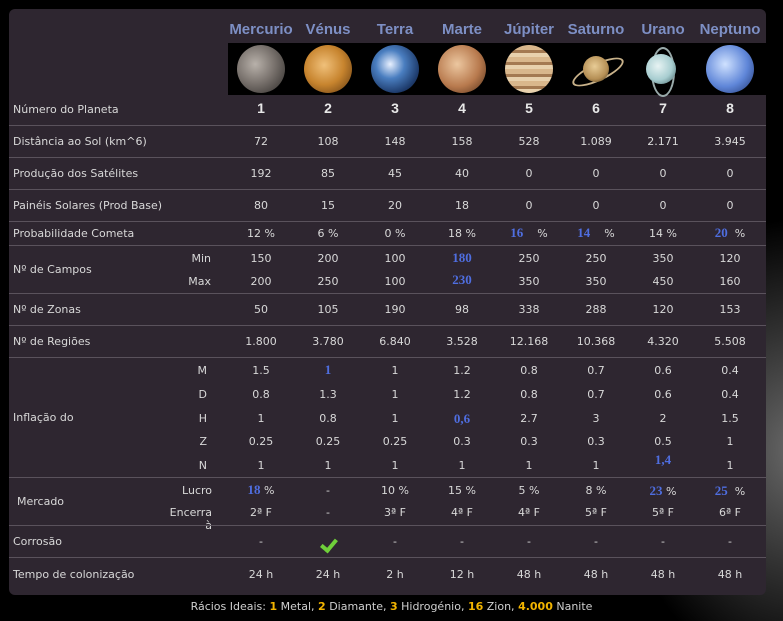  What do you see at coordinates (529, 490) in the screenshot?
I see `lucro-5: 5 %` at bounding box center [529, 490].